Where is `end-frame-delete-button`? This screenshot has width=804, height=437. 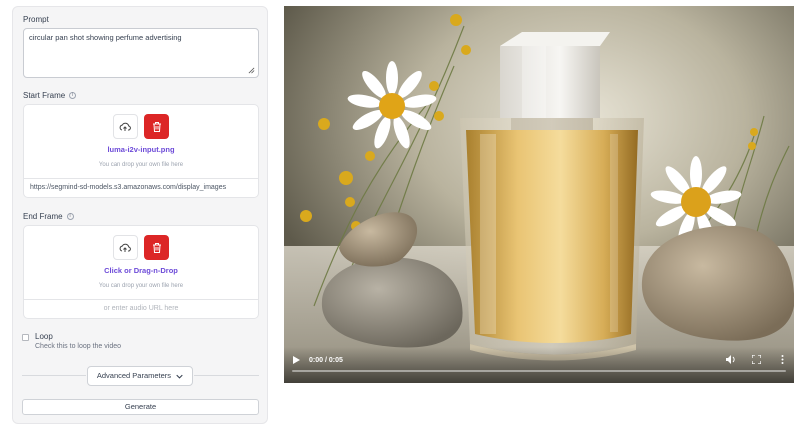
end-frame-delete-button is located at coordinates (157, 247).